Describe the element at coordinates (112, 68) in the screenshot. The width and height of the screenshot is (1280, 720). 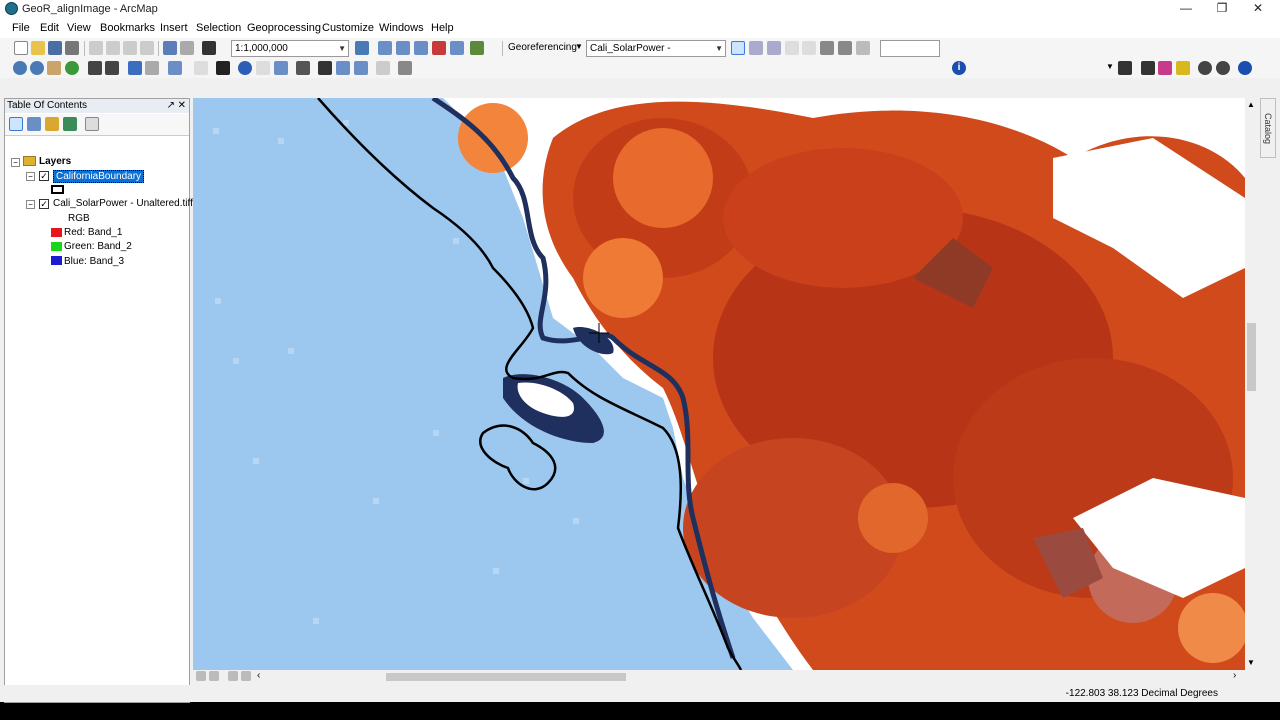
I see `fixed-zoom-out-icon` at that location.